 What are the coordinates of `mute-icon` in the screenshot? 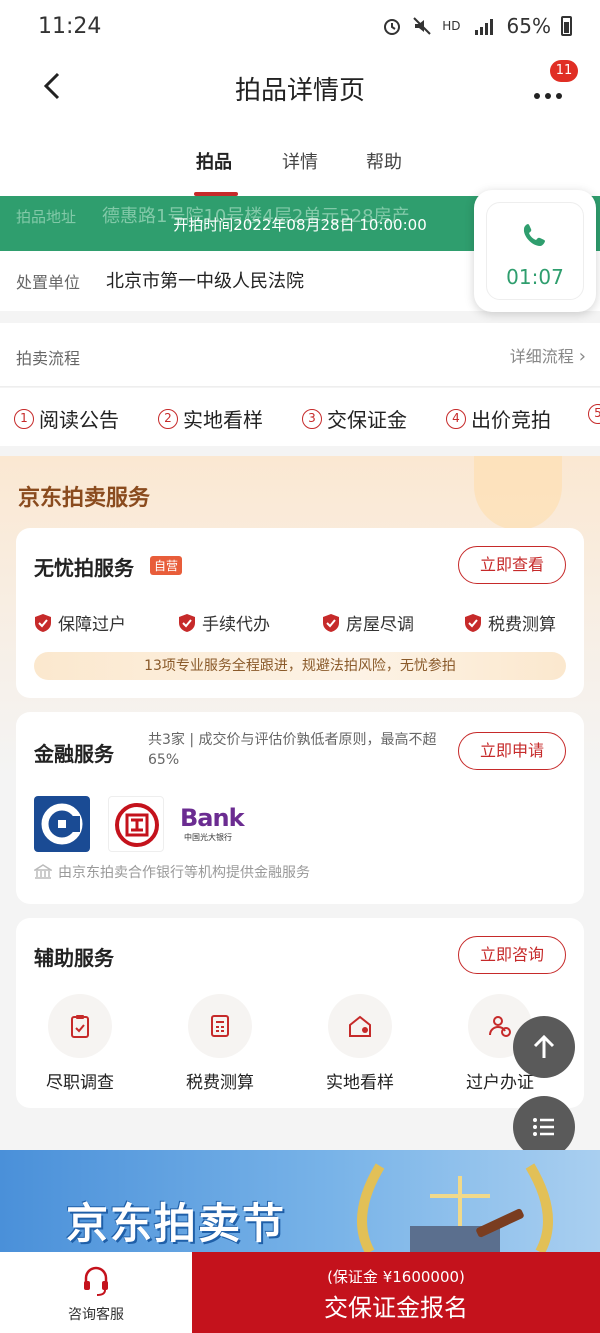 It's located at (422, 26).